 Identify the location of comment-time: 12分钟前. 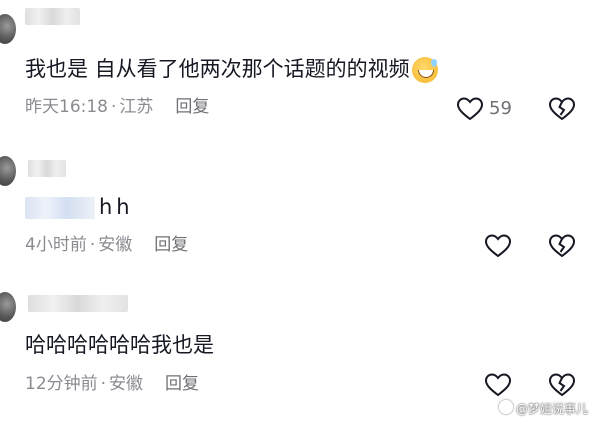
(61, 384).